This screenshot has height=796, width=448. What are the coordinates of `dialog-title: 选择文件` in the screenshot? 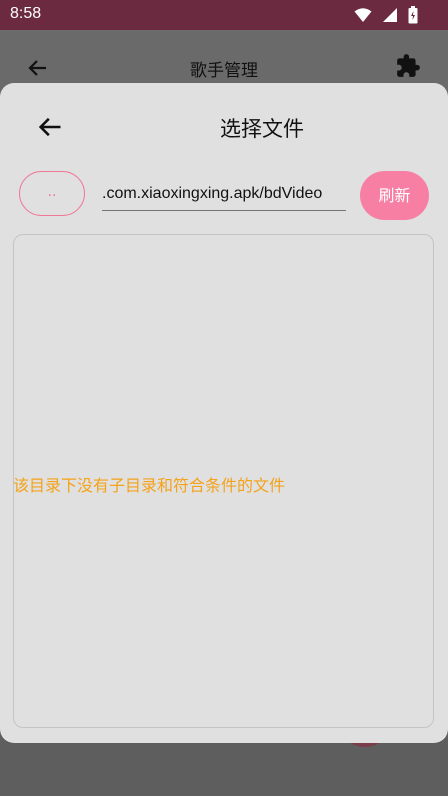 It's located at (262, 129).